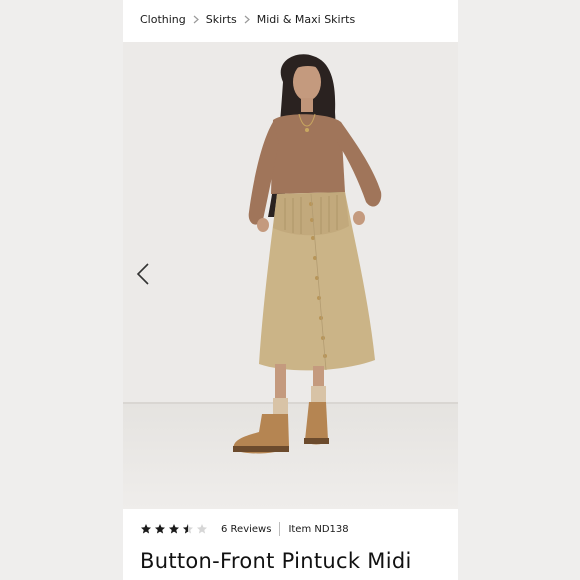 The image size is (580, 580). What do you see at coordinates (276, 561) in the screenshot?
I see `product-title: Button-Front Pintuck Midi` at bounding box center [276, 561].